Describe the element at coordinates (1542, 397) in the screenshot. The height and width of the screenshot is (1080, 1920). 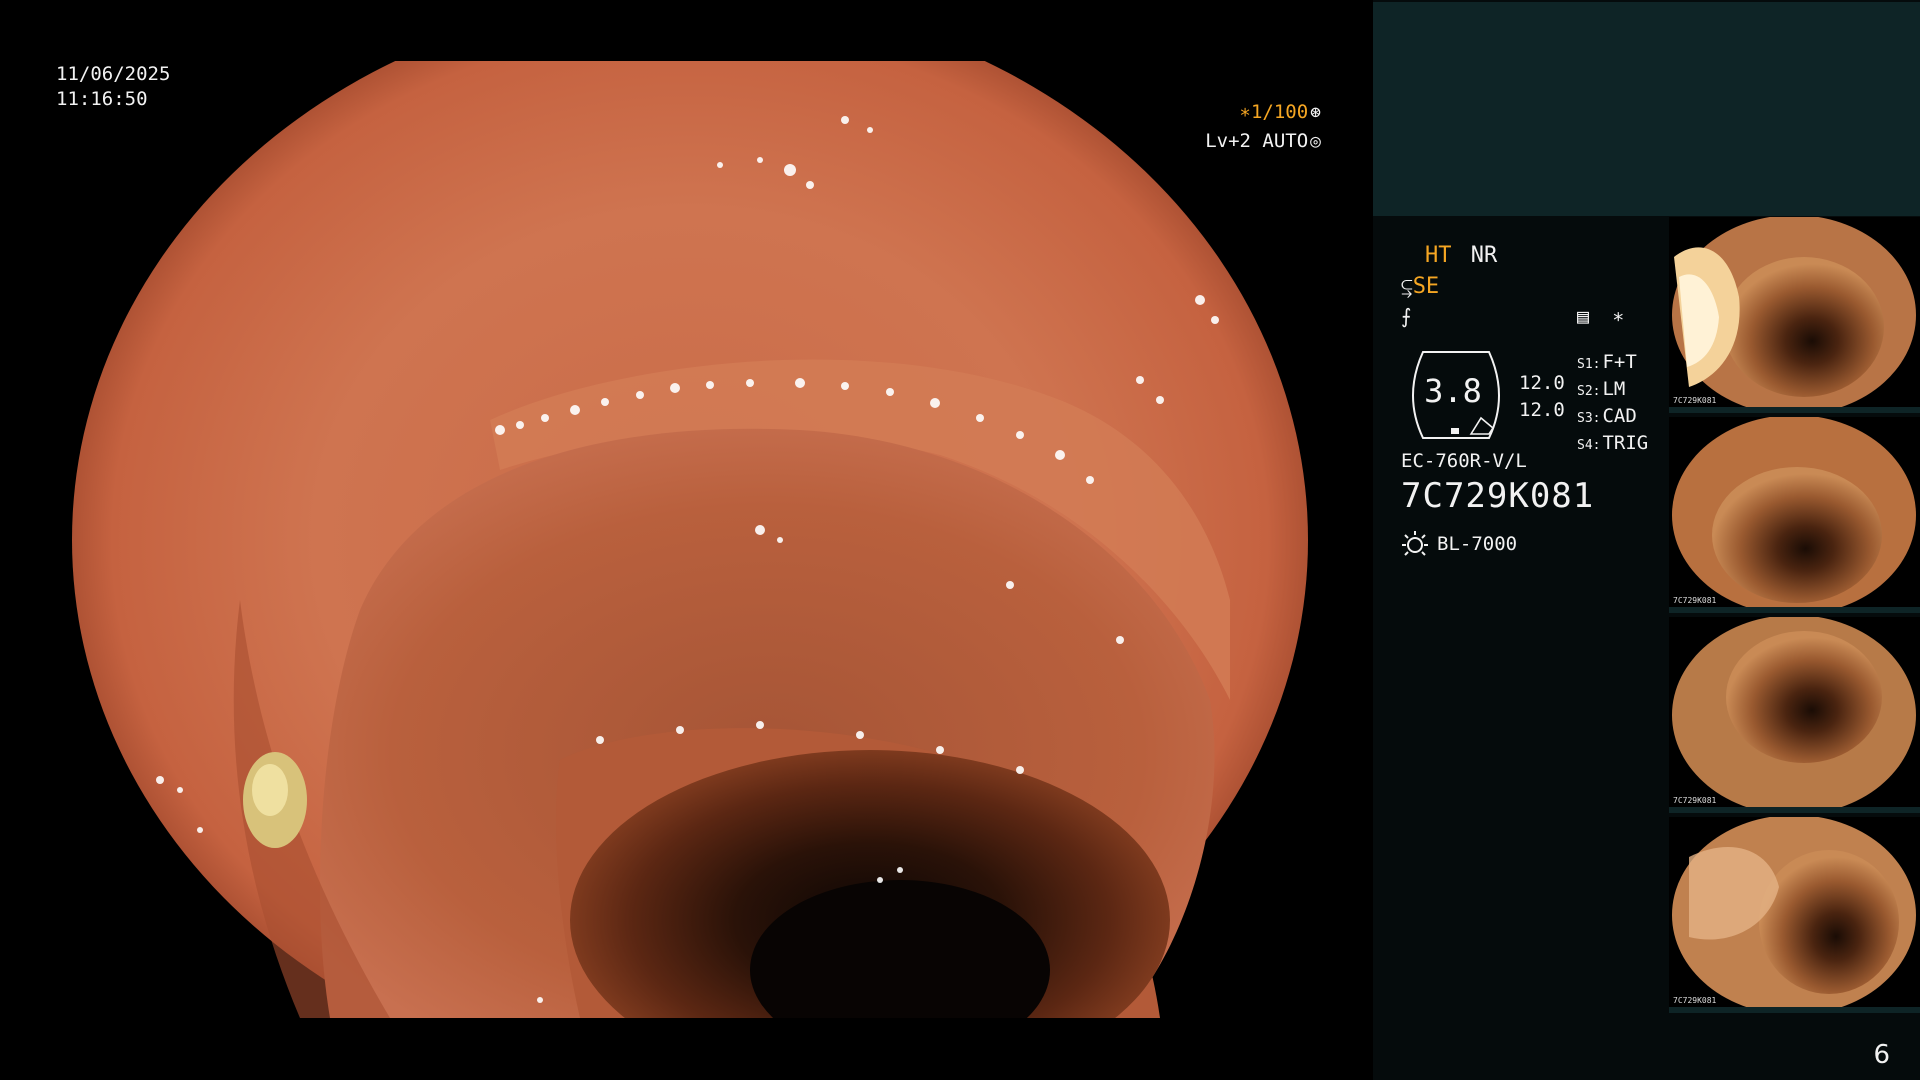
I see `scale-values: 12.0 12.0` at that location.